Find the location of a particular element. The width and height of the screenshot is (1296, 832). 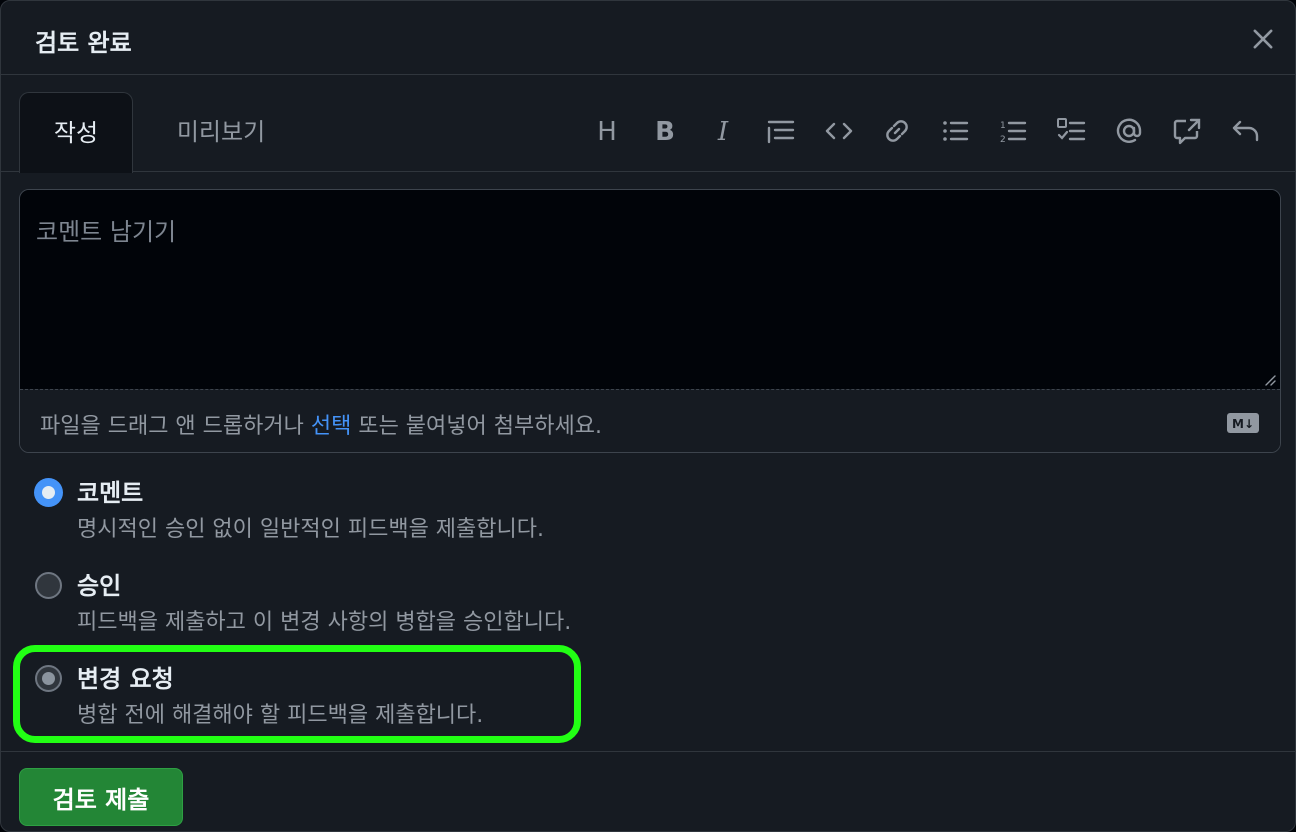

request-changes-radio is located at coordinates (48, 678).